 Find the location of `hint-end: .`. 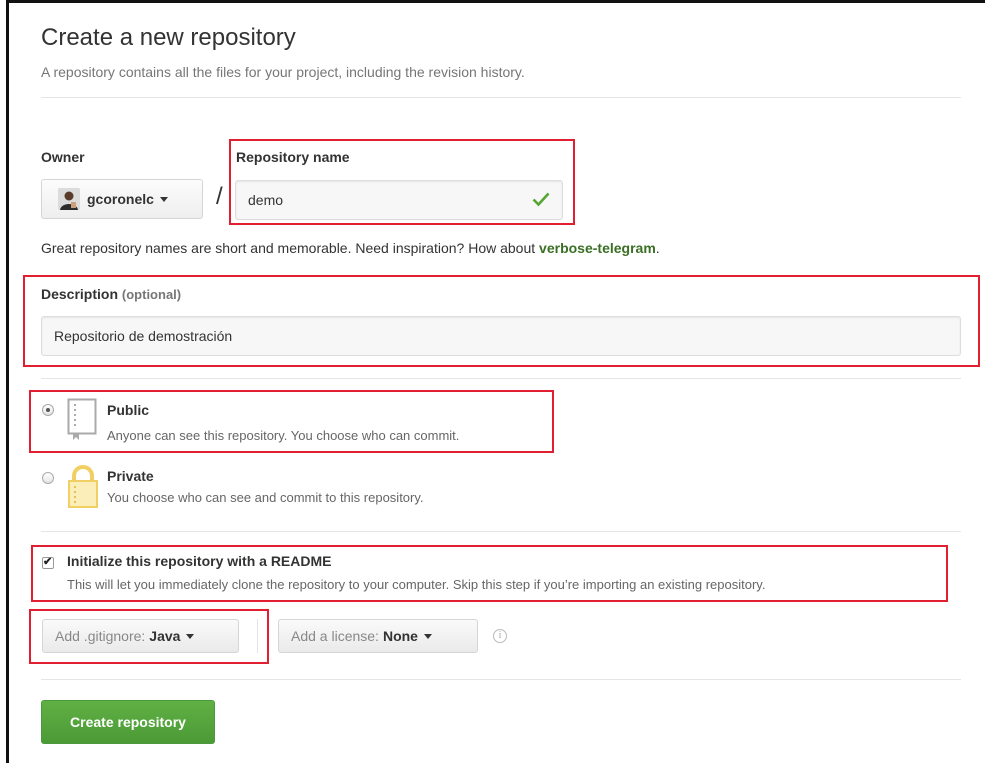

hint-end: . is located at coordinates (657, 248).